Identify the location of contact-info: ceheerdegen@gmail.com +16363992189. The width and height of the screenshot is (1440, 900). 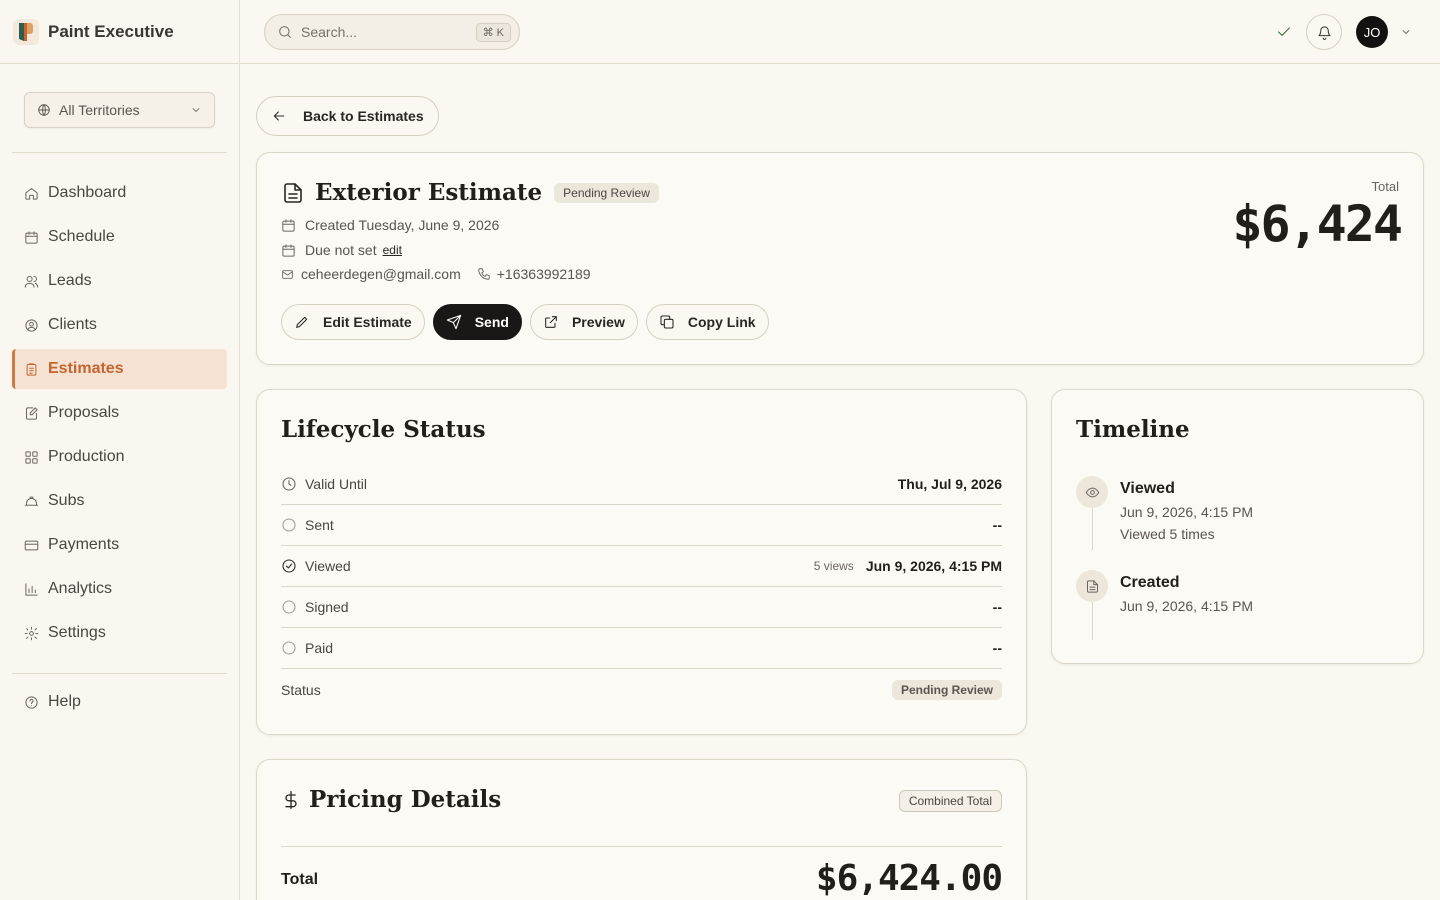
(436, 274).